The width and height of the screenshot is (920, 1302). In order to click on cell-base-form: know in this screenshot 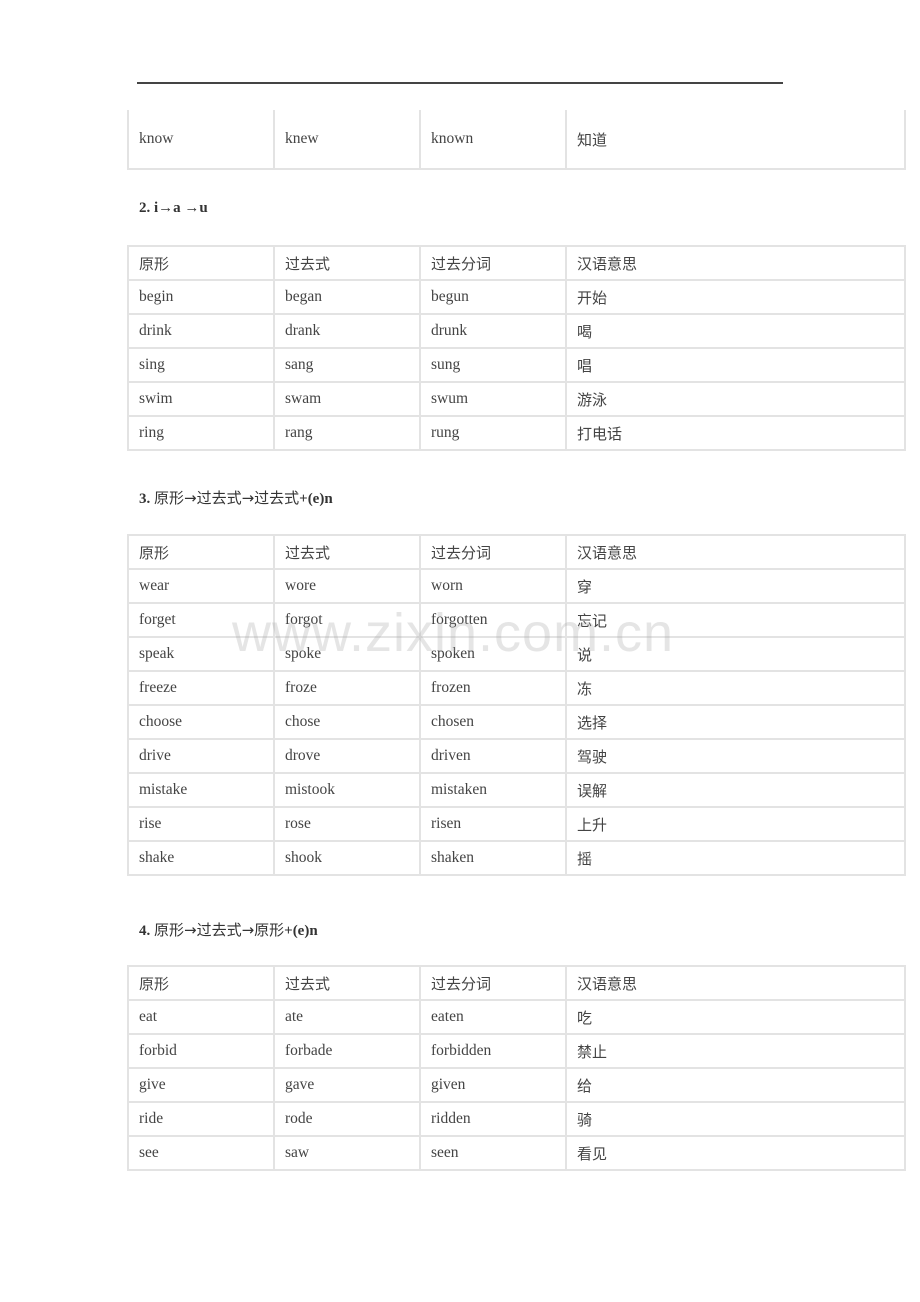, I will do `click(201, 140)`.